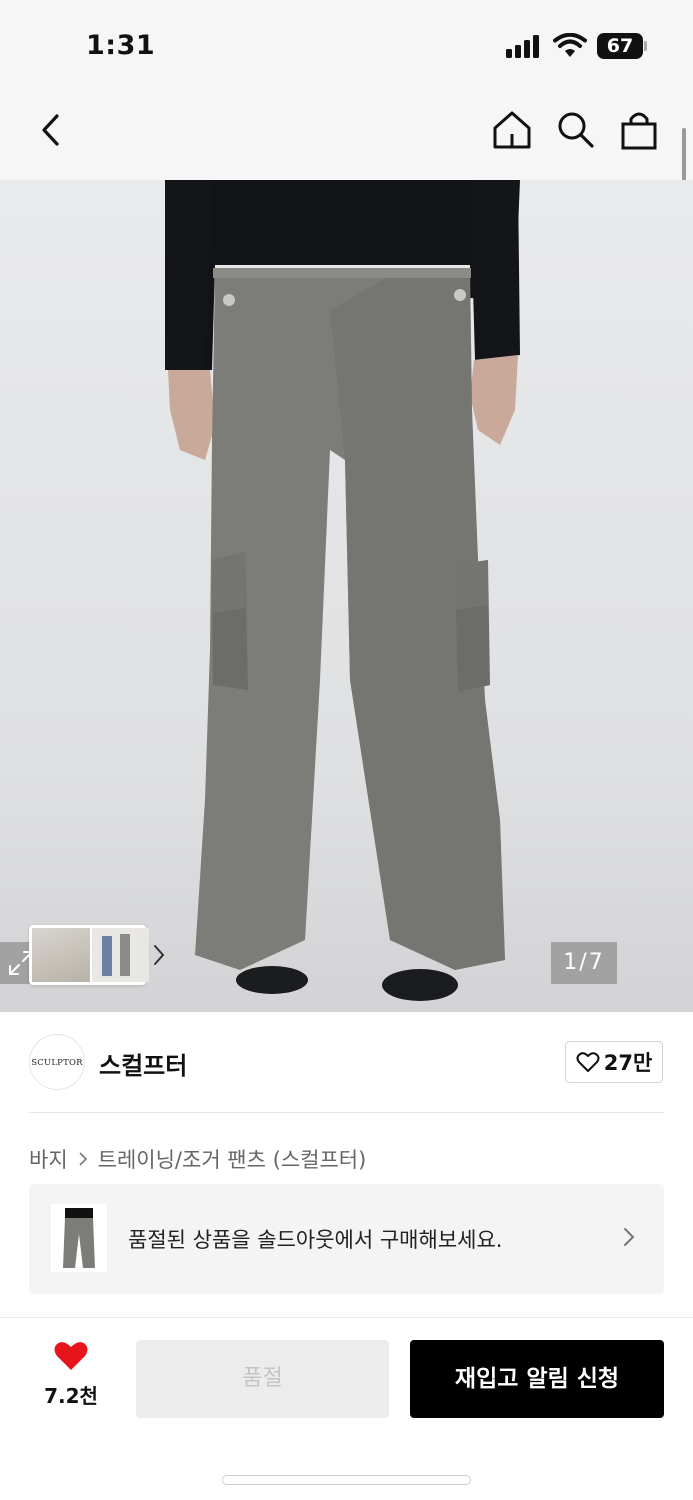  I want to click on brand-logo: SCULPTOR, so click(57, 1062).